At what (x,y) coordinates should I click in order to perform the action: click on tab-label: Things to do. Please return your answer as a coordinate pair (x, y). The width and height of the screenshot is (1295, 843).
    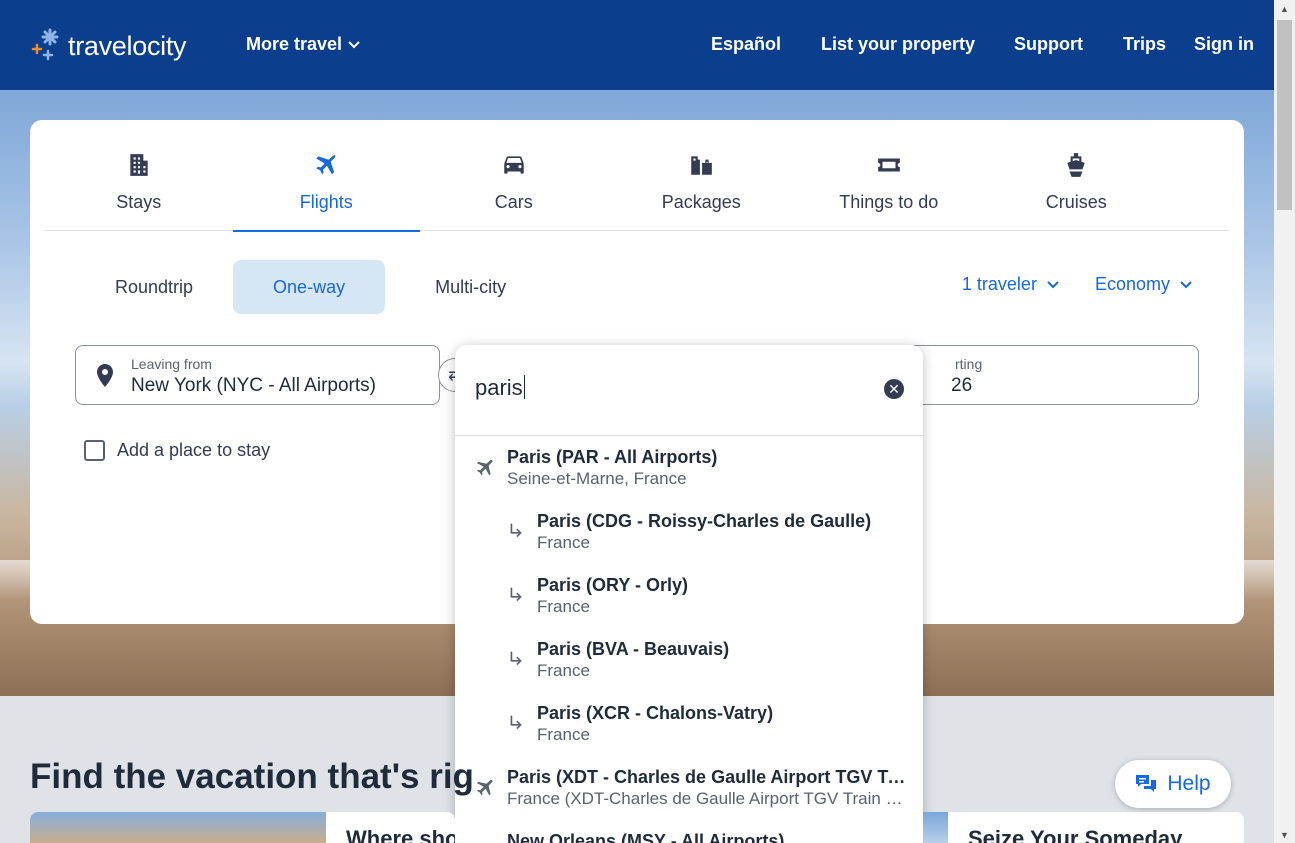
    Looking at the image, I should click on (889, 202).